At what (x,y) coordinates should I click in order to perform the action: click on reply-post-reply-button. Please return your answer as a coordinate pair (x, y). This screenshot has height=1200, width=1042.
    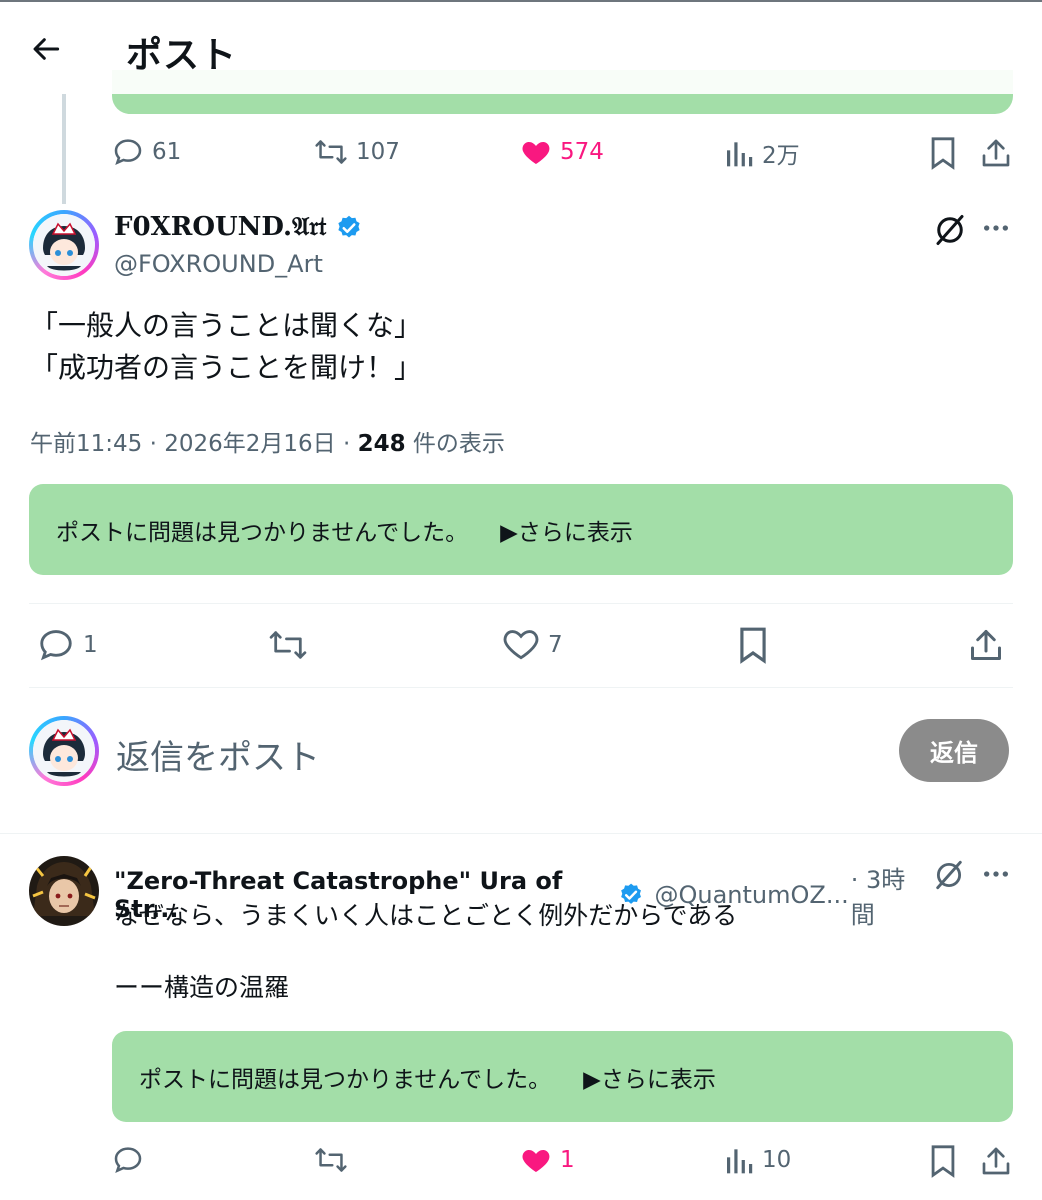
    Looking at the image, I should click on (132, 1160).